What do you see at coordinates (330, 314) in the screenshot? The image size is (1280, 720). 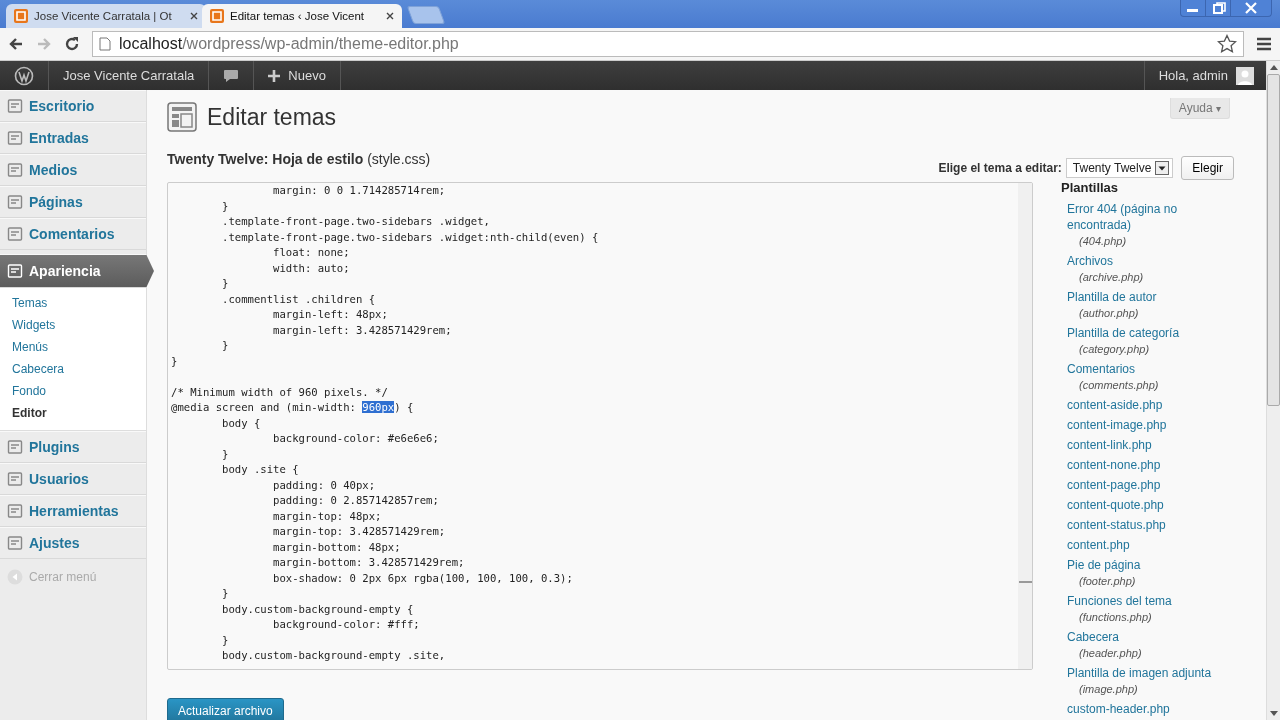 I see `code-line: margin-left: 48px;` at bounding box center [330, 314].